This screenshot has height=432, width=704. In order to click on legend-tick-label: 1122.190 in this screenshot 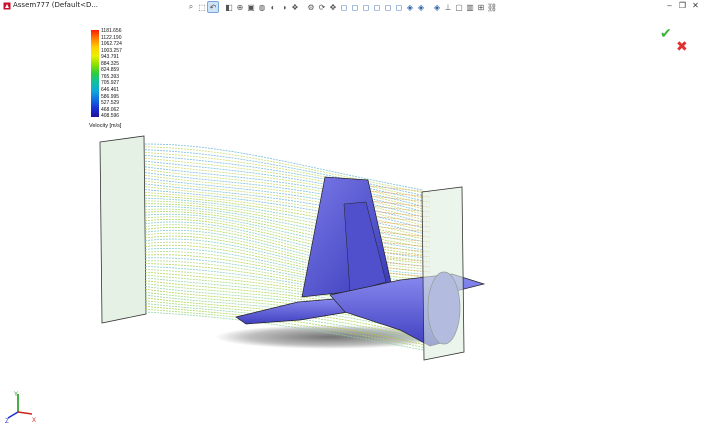, I will do `click(111, 37)`.